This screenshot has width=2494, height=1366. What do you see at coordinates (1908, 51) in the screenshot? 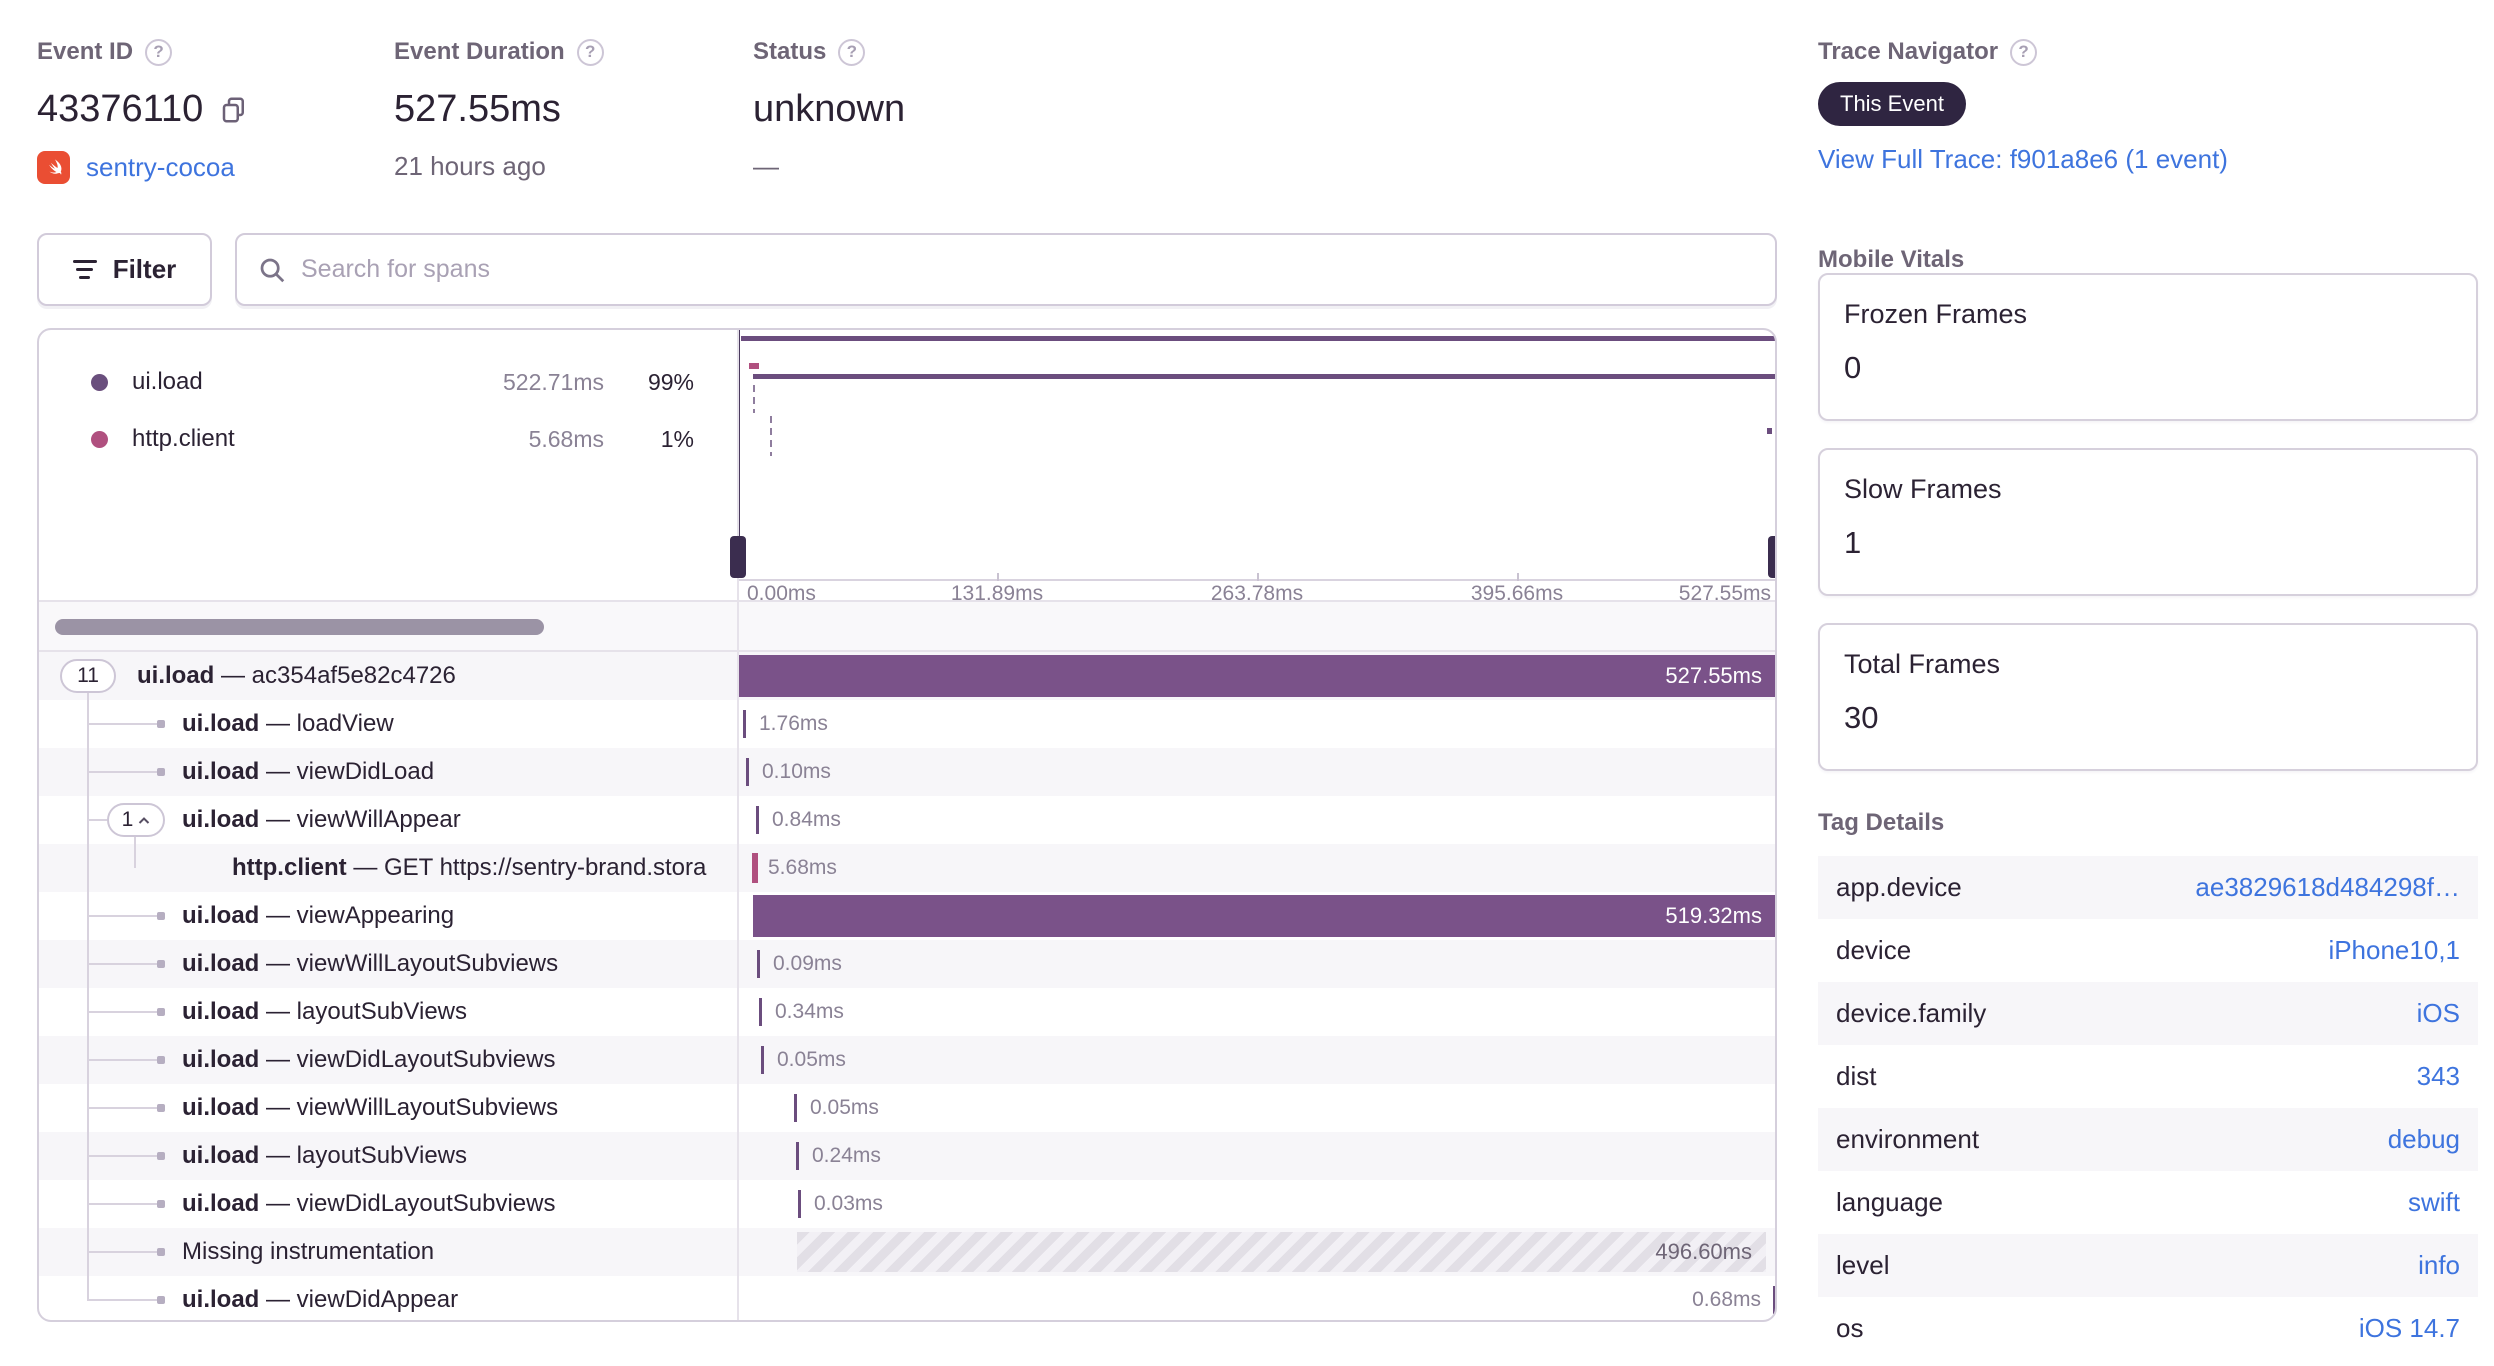
I see `trace-navigator-label: Trace Navigator` at bounding box center [1908, 51].